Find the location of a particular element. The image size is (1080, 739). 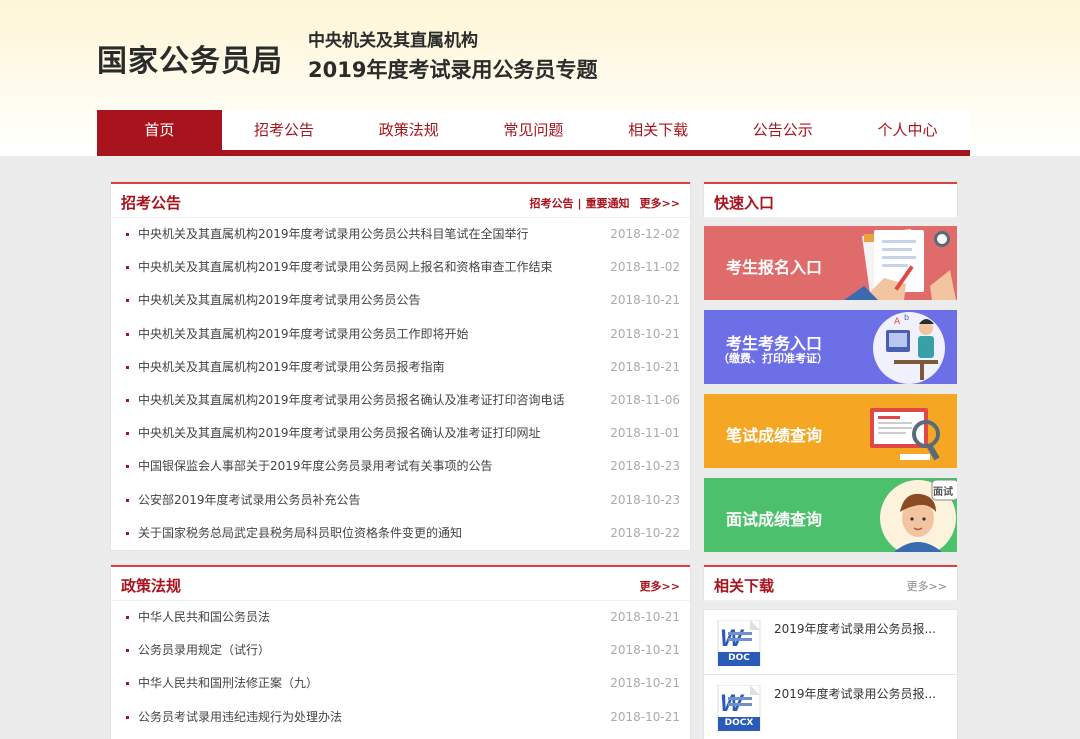

policy-panel-header: 政策法规 更多>> is located at coordinates (400, 584).